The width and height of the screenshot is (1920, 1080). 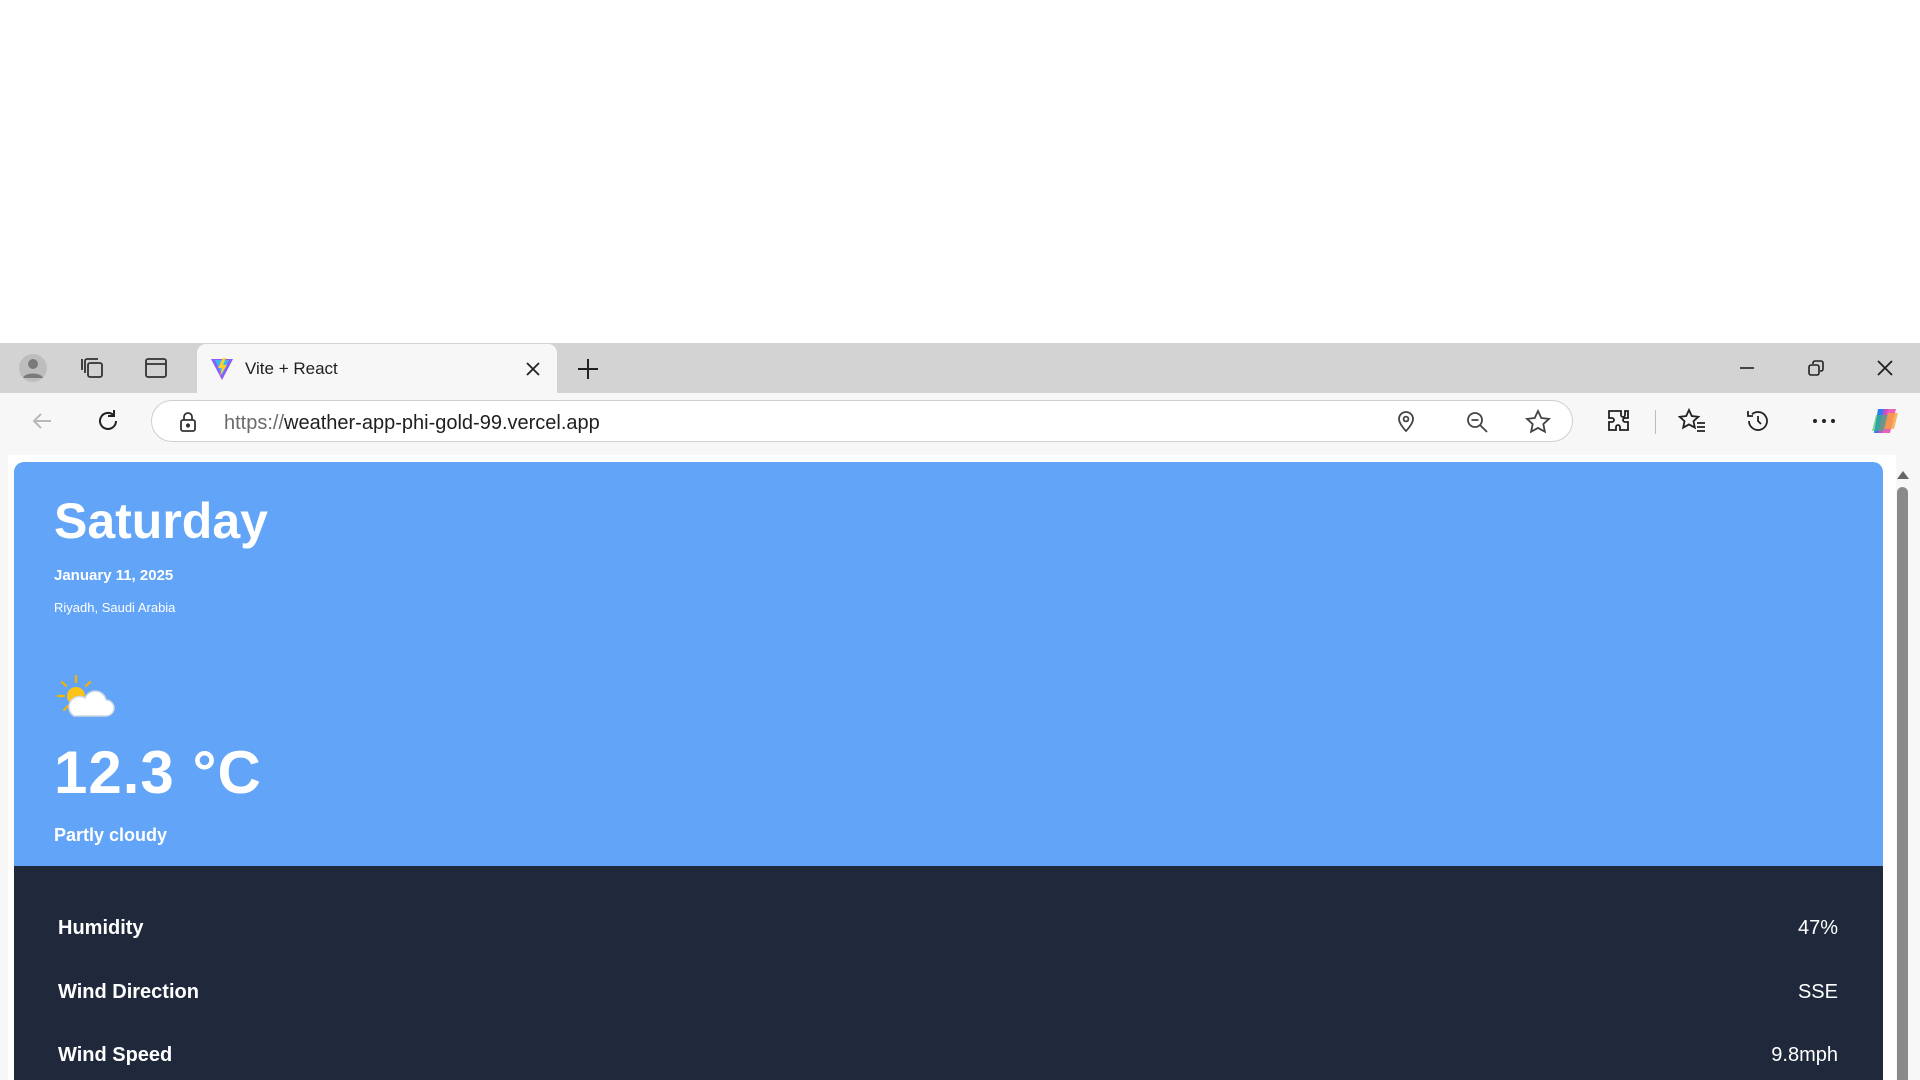 I want to click on history-icon, so click(x=1758, y=421).